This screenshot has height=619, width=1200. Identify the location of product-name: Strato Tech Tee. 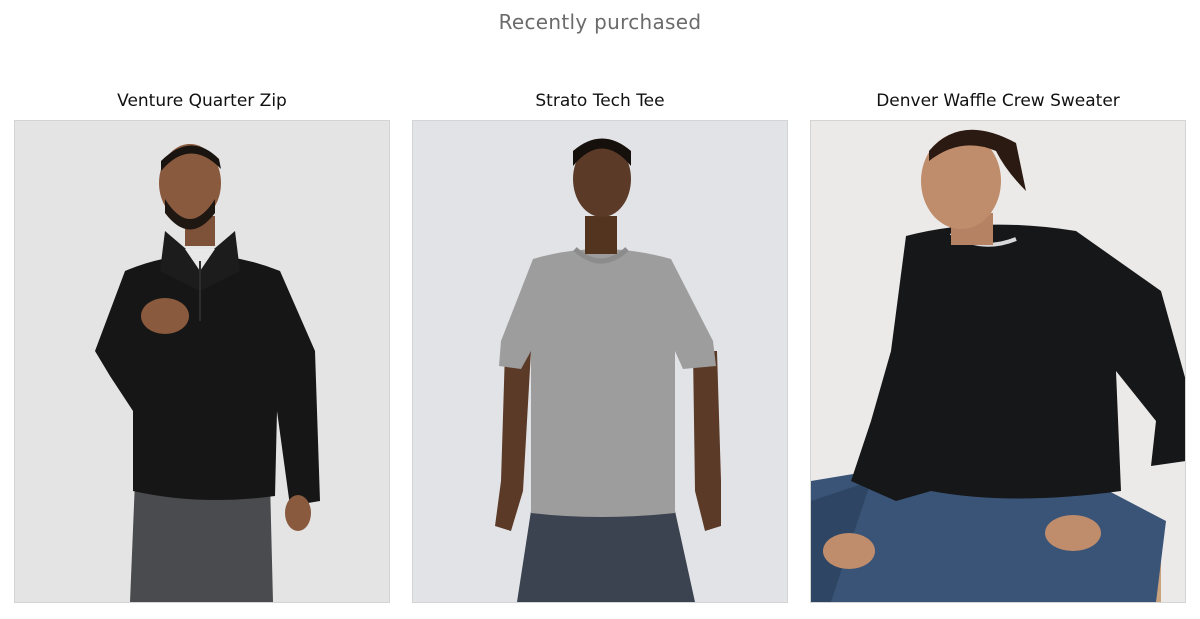
(600, 101).